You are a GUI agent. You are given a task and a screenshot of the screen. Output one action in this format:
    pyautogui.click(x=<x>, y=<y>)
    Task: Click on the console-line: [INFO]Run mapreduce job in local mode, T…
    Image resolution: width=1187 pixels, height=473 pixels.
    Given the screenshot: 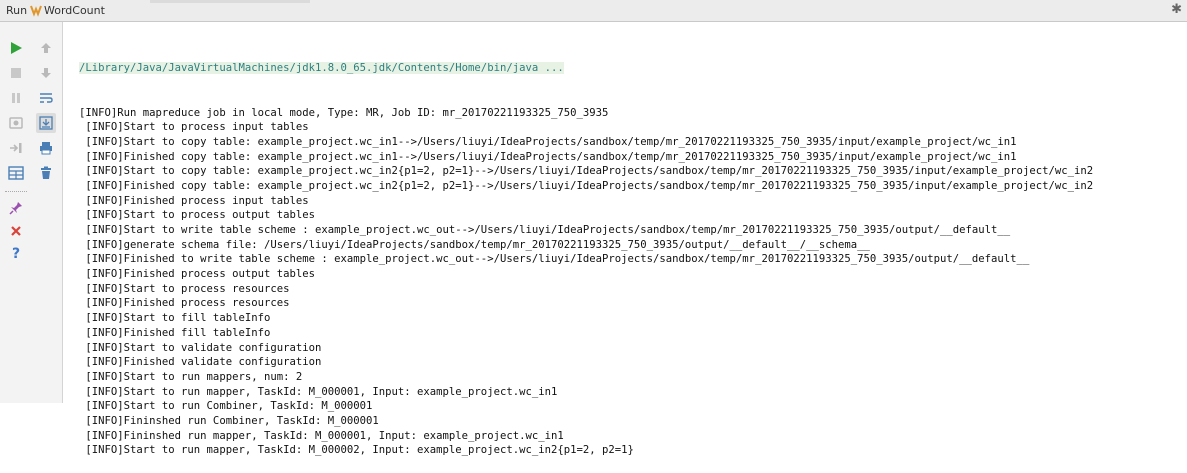 What is the action you would take?
    pyautogui.click(x=344, y=112)
    